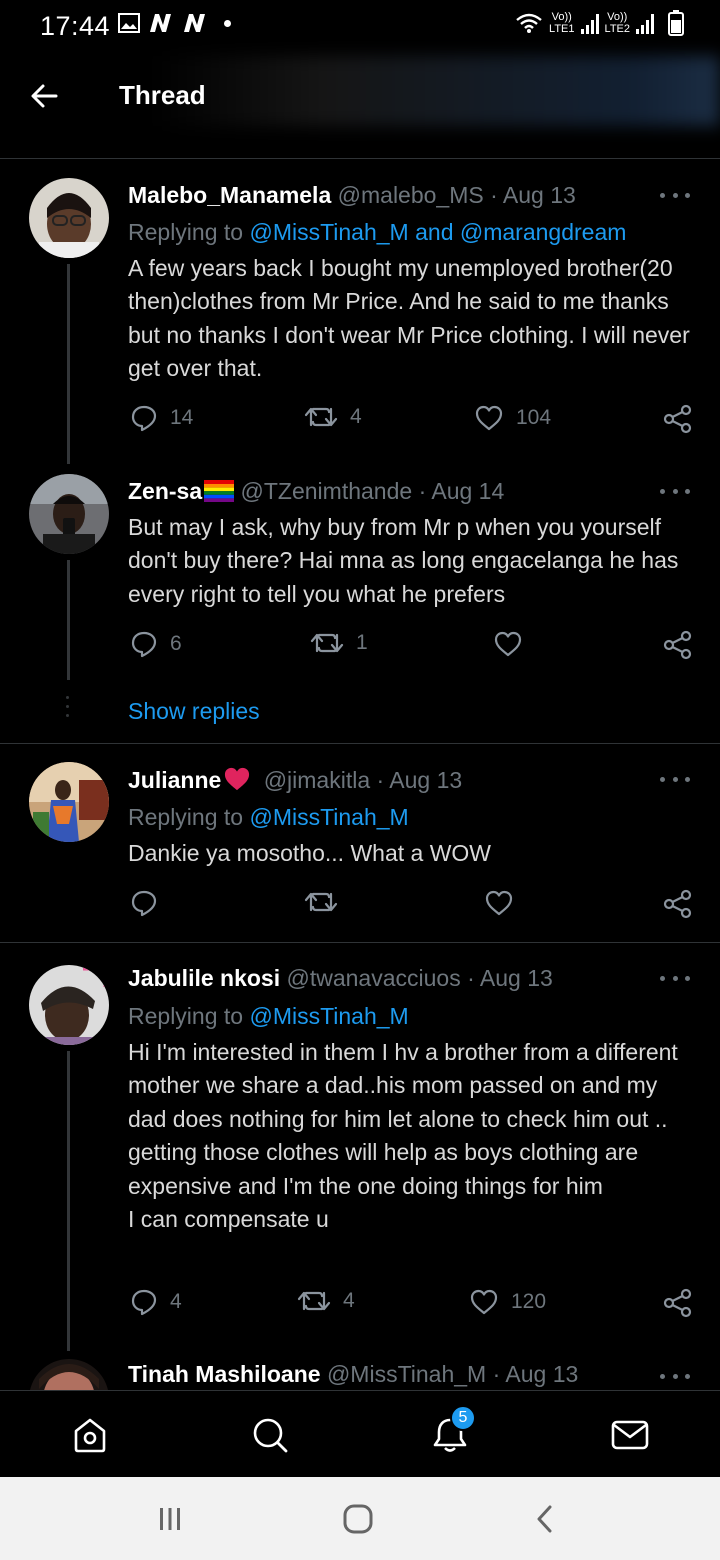  Describe the element at coordinates (562, 23) in the screenshot. I see `sim1-indicator: Vo)) LTE1` at that location.